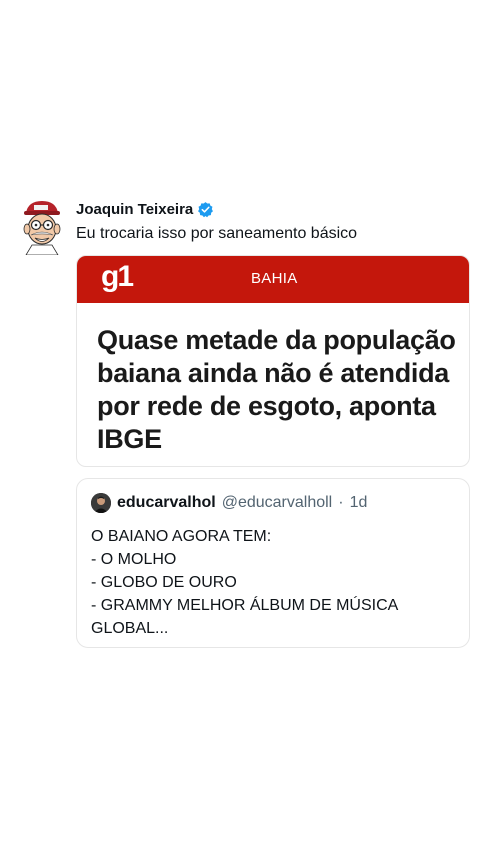  What do you see at coordinates (134, 559) in the screenshot?
I see `quoted-line: - O MOLHO` at bounding box center [134, 559].